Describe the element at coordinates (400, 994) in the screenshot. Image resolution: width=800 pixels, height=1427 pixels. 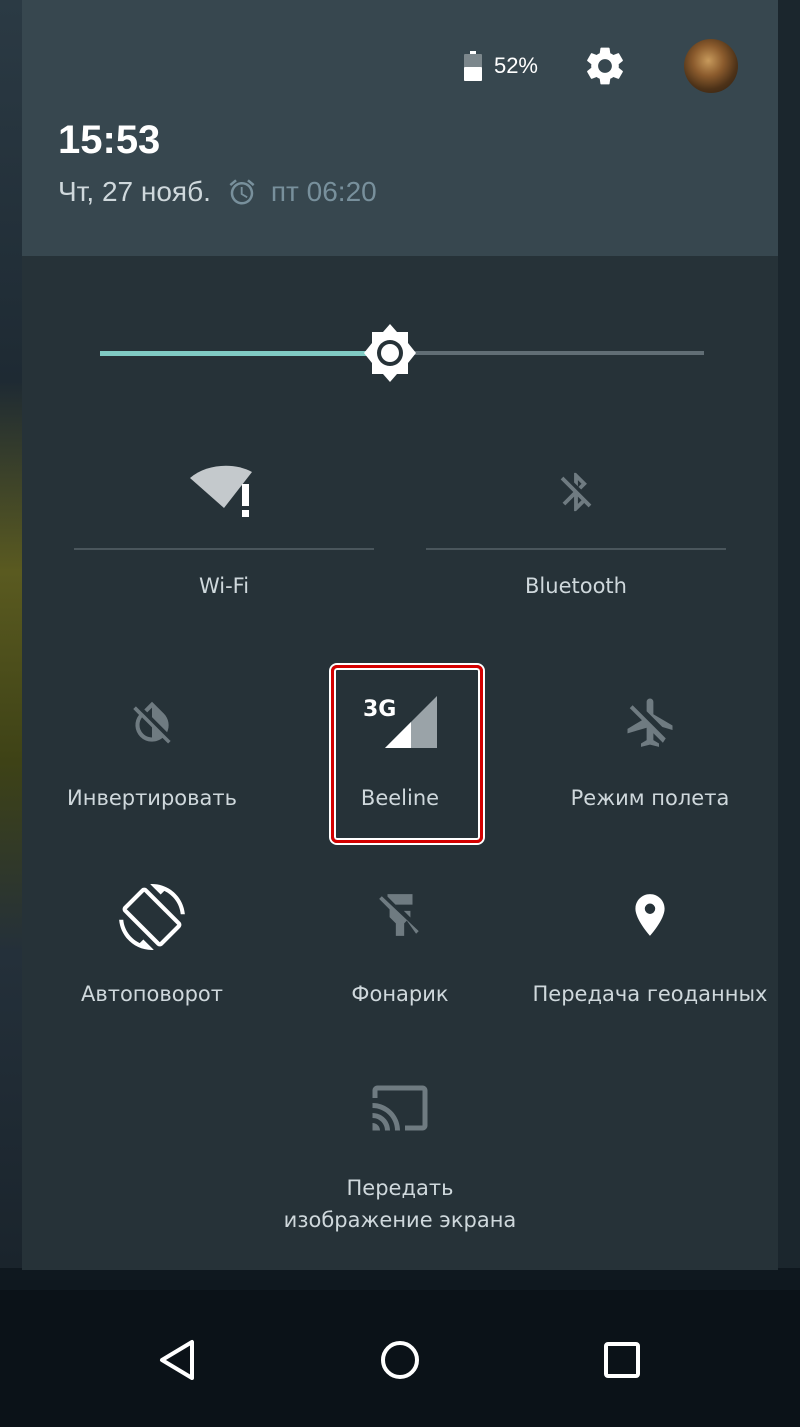
I see `tile-flashlight-label: Фонарик` at that location.